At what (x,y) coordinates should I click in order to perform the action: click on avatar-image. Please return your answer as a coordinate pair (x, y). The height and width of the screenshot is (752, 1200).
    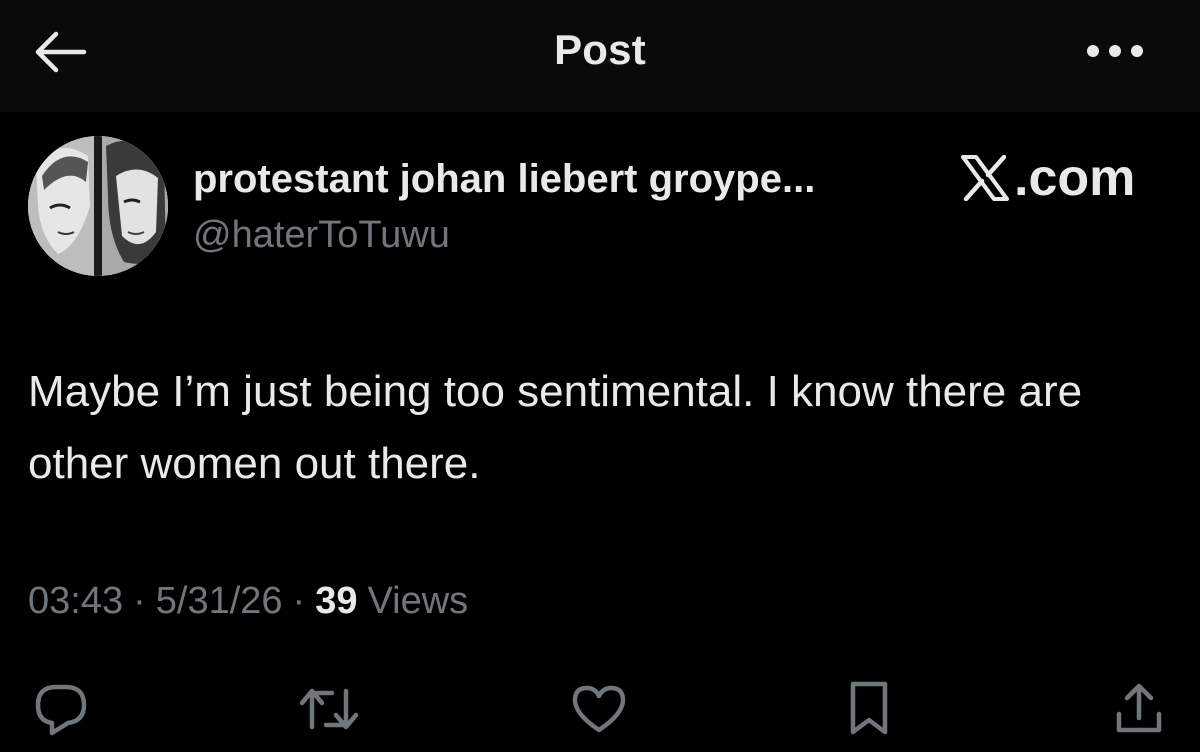
    Looking at the image, I should click on (98, 206).